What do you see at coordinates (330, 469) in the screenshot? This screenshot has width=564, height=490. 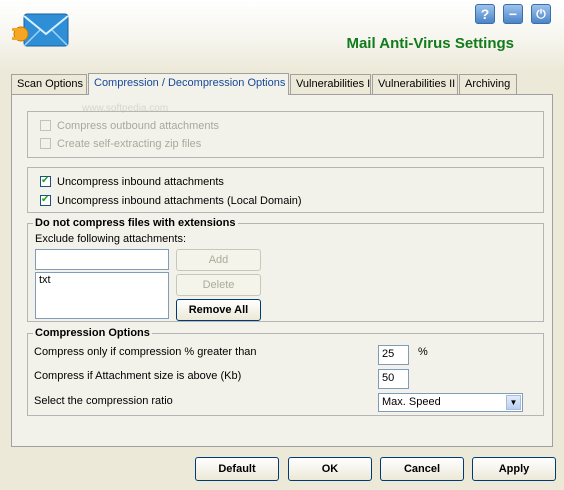 I see `ok-button: OK` at bounding box center [330, 469].